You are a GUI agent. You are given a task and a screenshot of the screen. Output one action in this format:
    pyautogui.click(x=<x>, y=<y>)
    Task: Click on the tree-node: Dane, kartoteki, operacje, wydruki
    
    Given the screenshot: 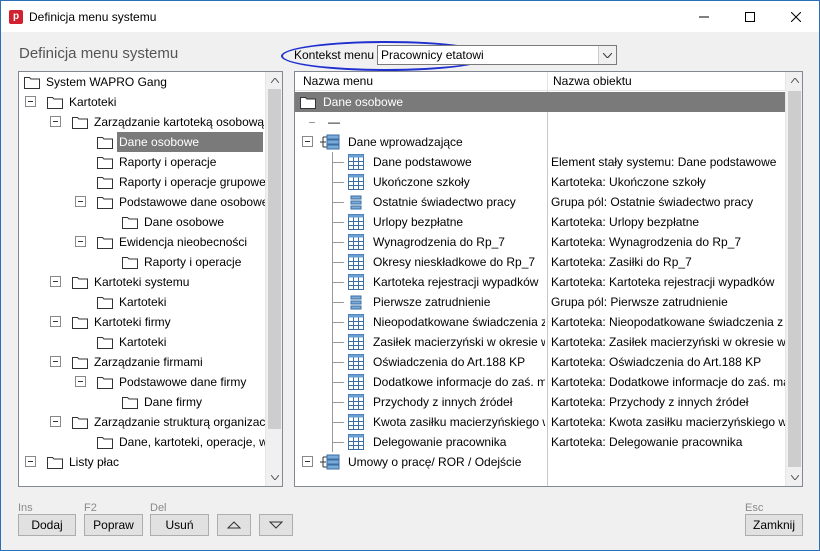 What is the action you would take?
    pyautogui.click(x=150, y=442)
    